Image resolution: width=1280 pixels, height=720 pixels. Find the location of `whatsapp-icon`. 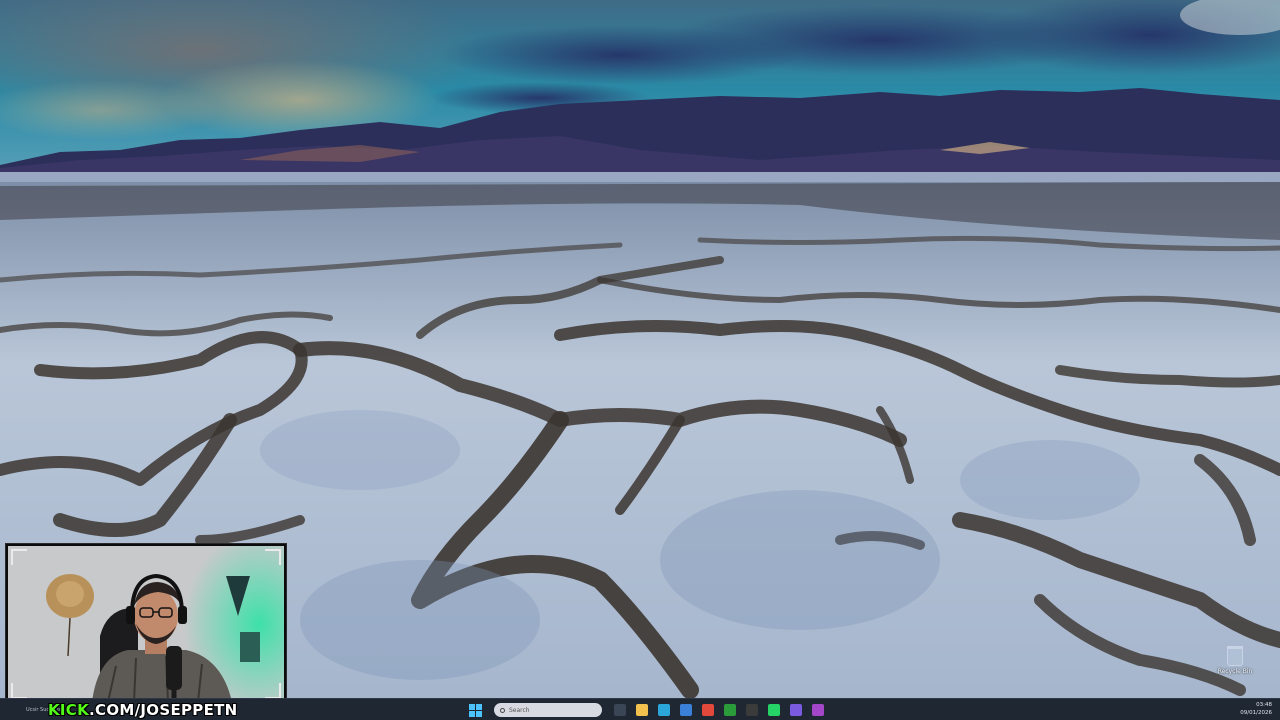

whatsapp-icon is located at coordinates (774, 710).